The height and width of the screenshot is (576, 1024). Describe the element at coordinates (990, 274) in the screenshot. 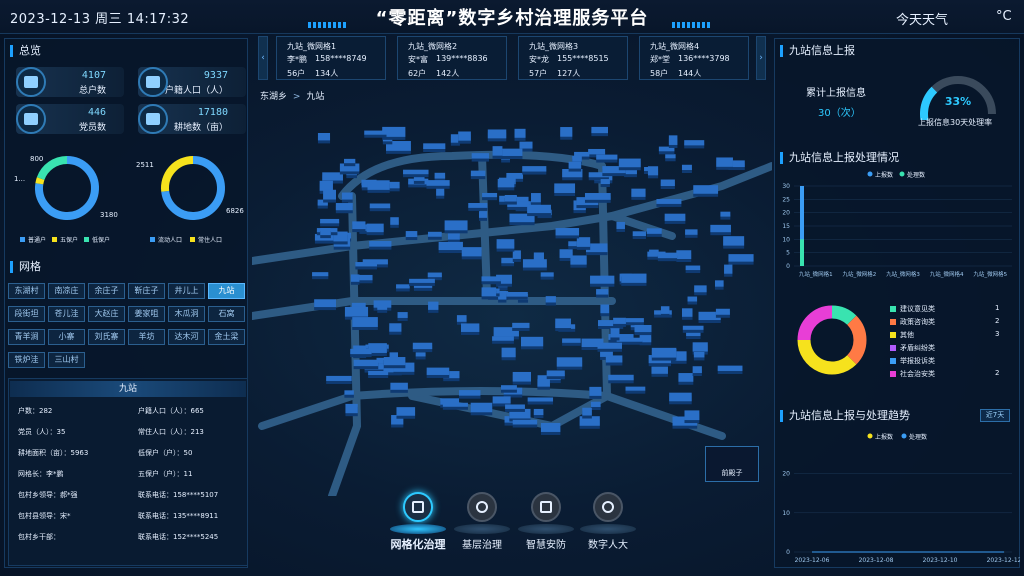

I see `x-tick-label: 九站_微网格5` at that location.